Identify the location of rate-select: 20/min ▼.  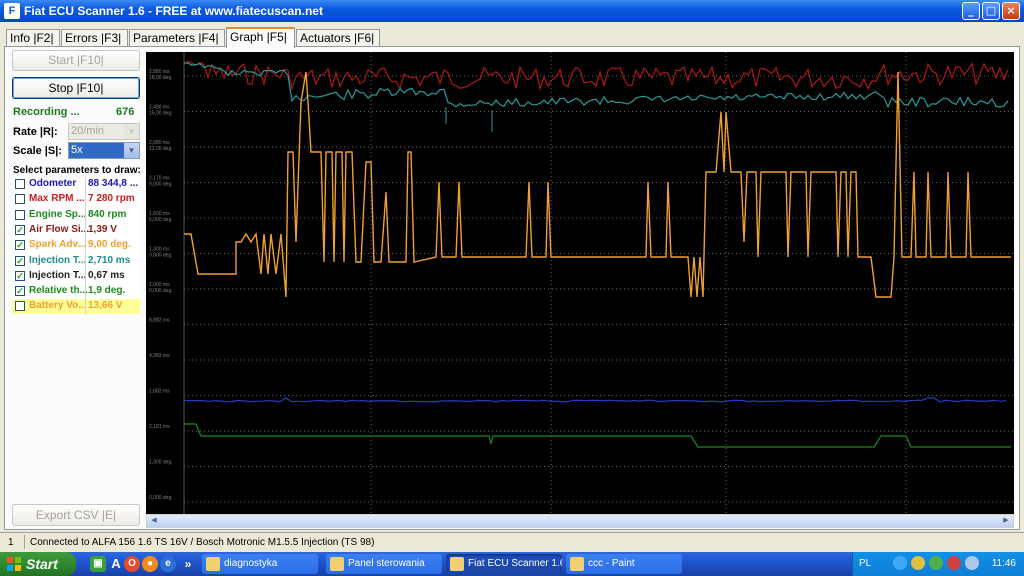
(104, 131).